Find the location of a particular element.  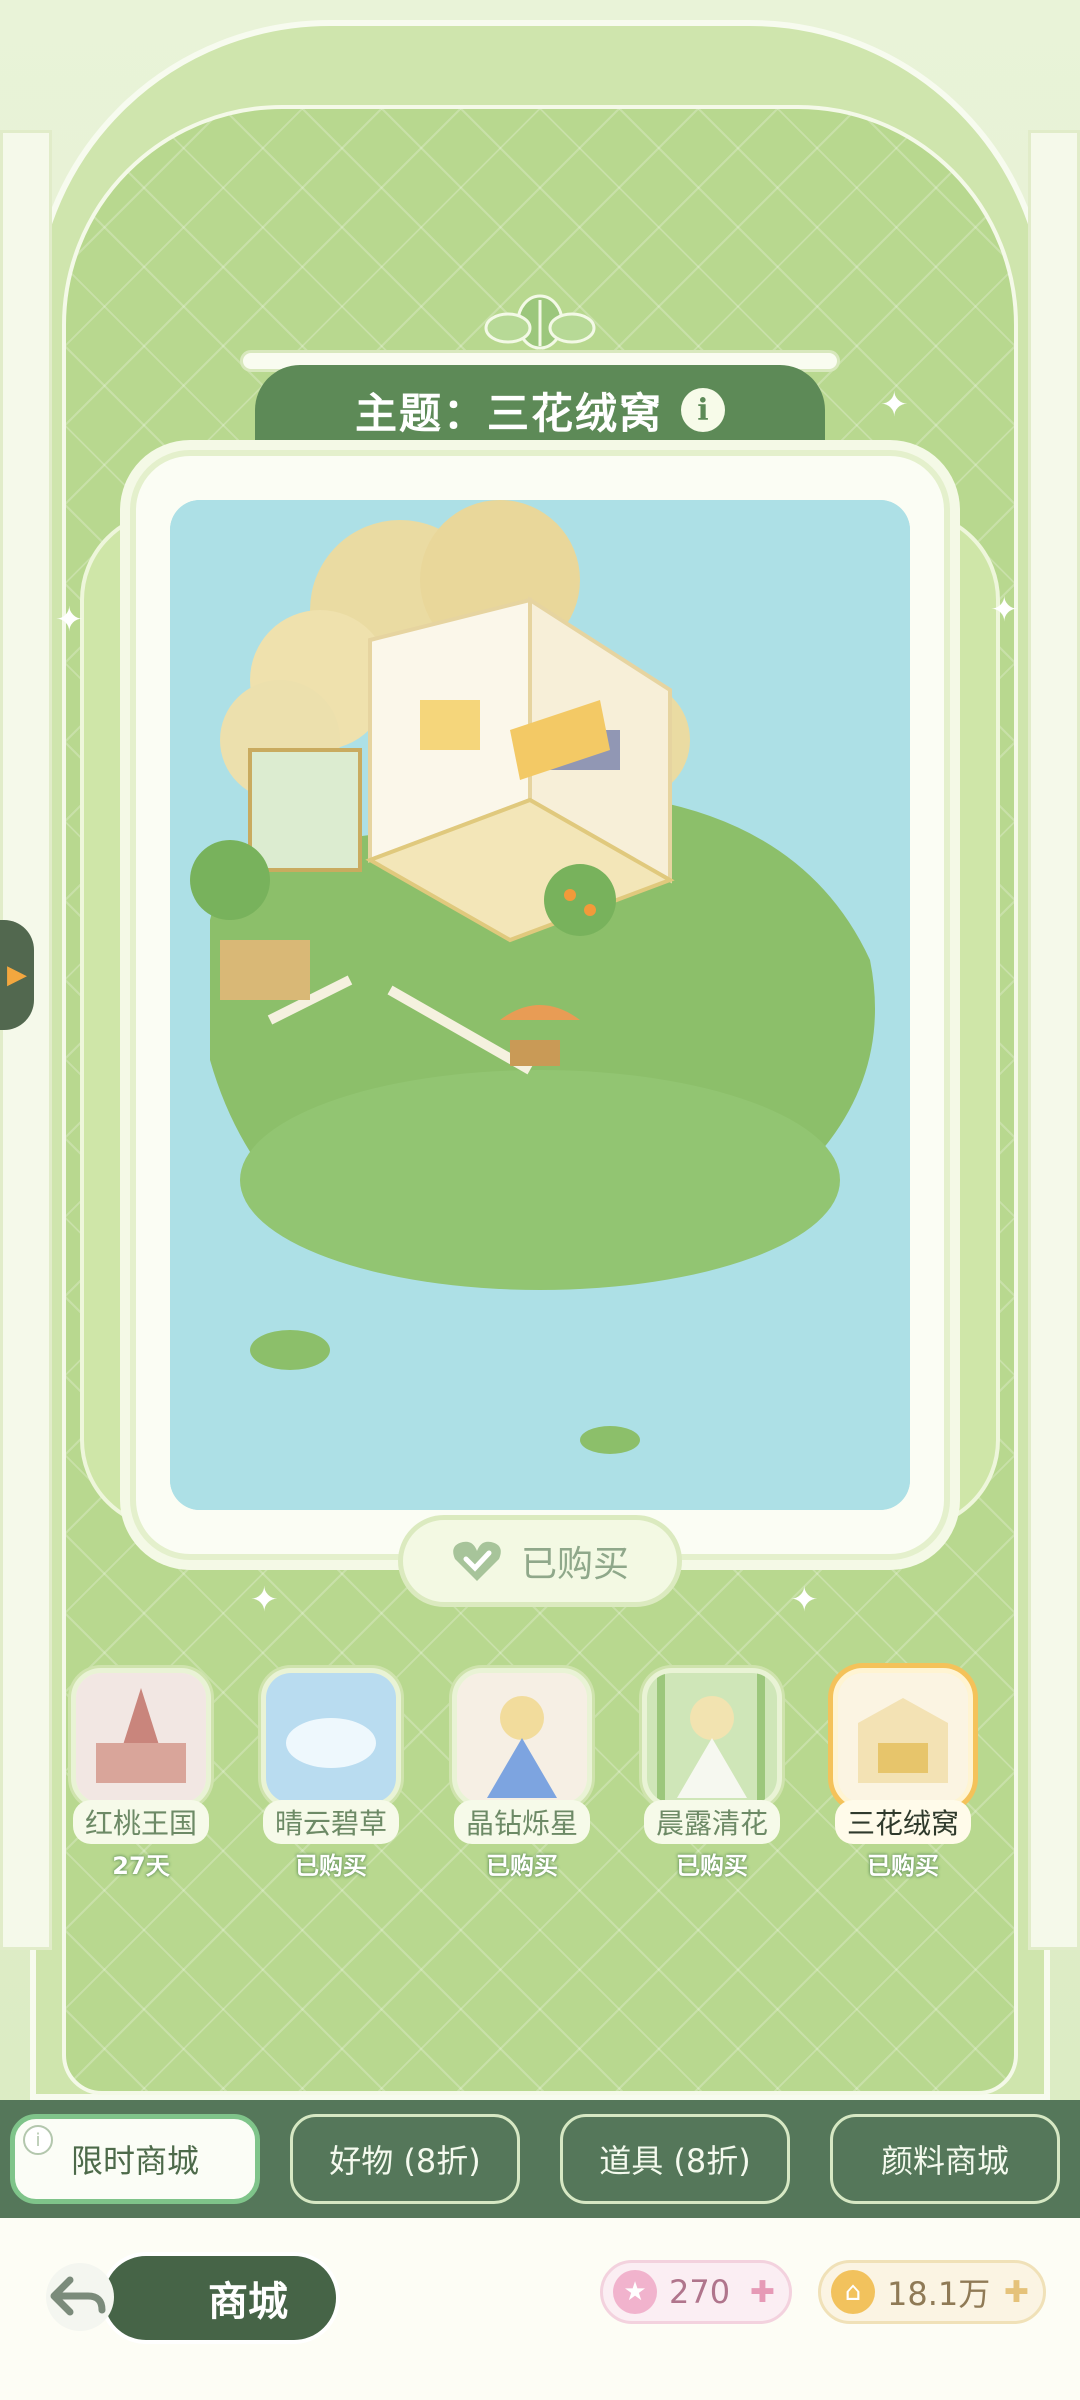

purchased-status-pill: 已购买 is located at coordinates (540, 1561).